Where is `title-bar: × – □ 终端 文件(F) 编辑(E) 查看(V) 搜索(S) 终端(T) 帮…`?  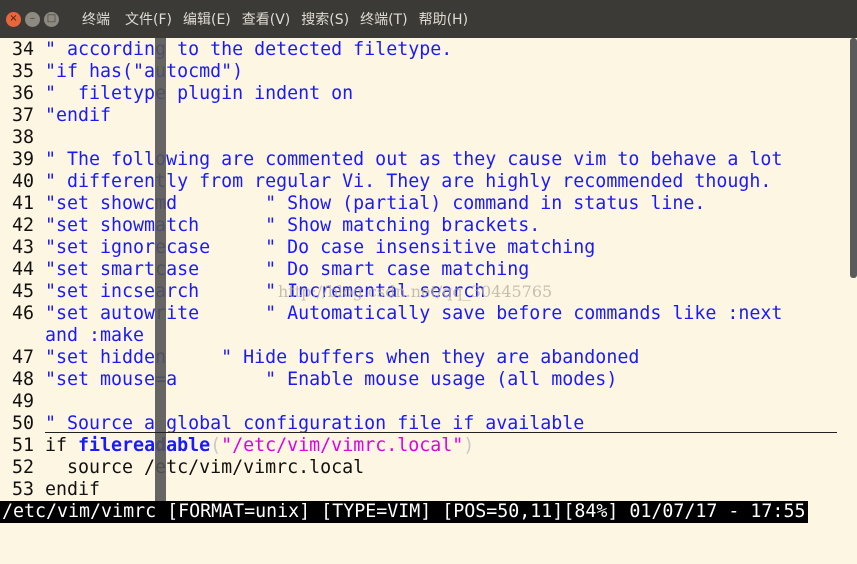
title-bar: × – □ 终端 文件(F) 编辑(E) 查看(V) 搜索(S) 终端(T) 帮… is located at coordinates (428, 19).